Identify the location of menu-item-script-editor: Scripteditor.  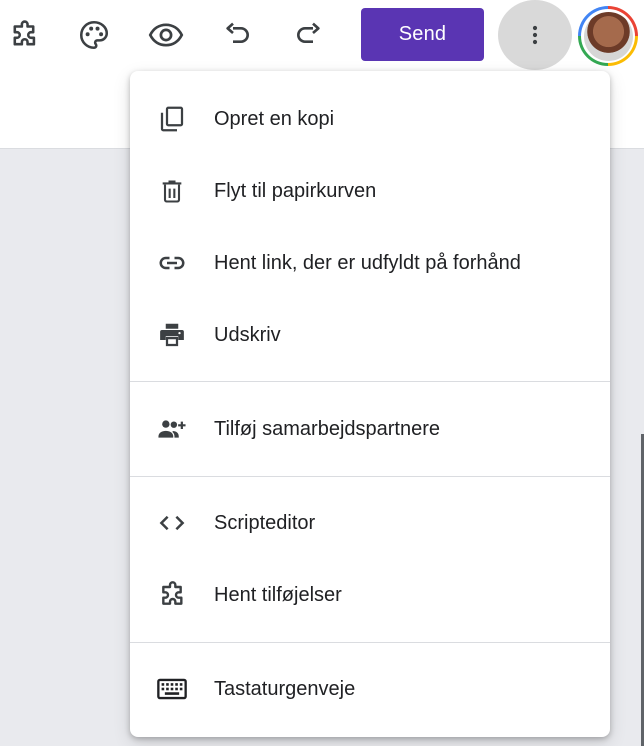
(370, 523).